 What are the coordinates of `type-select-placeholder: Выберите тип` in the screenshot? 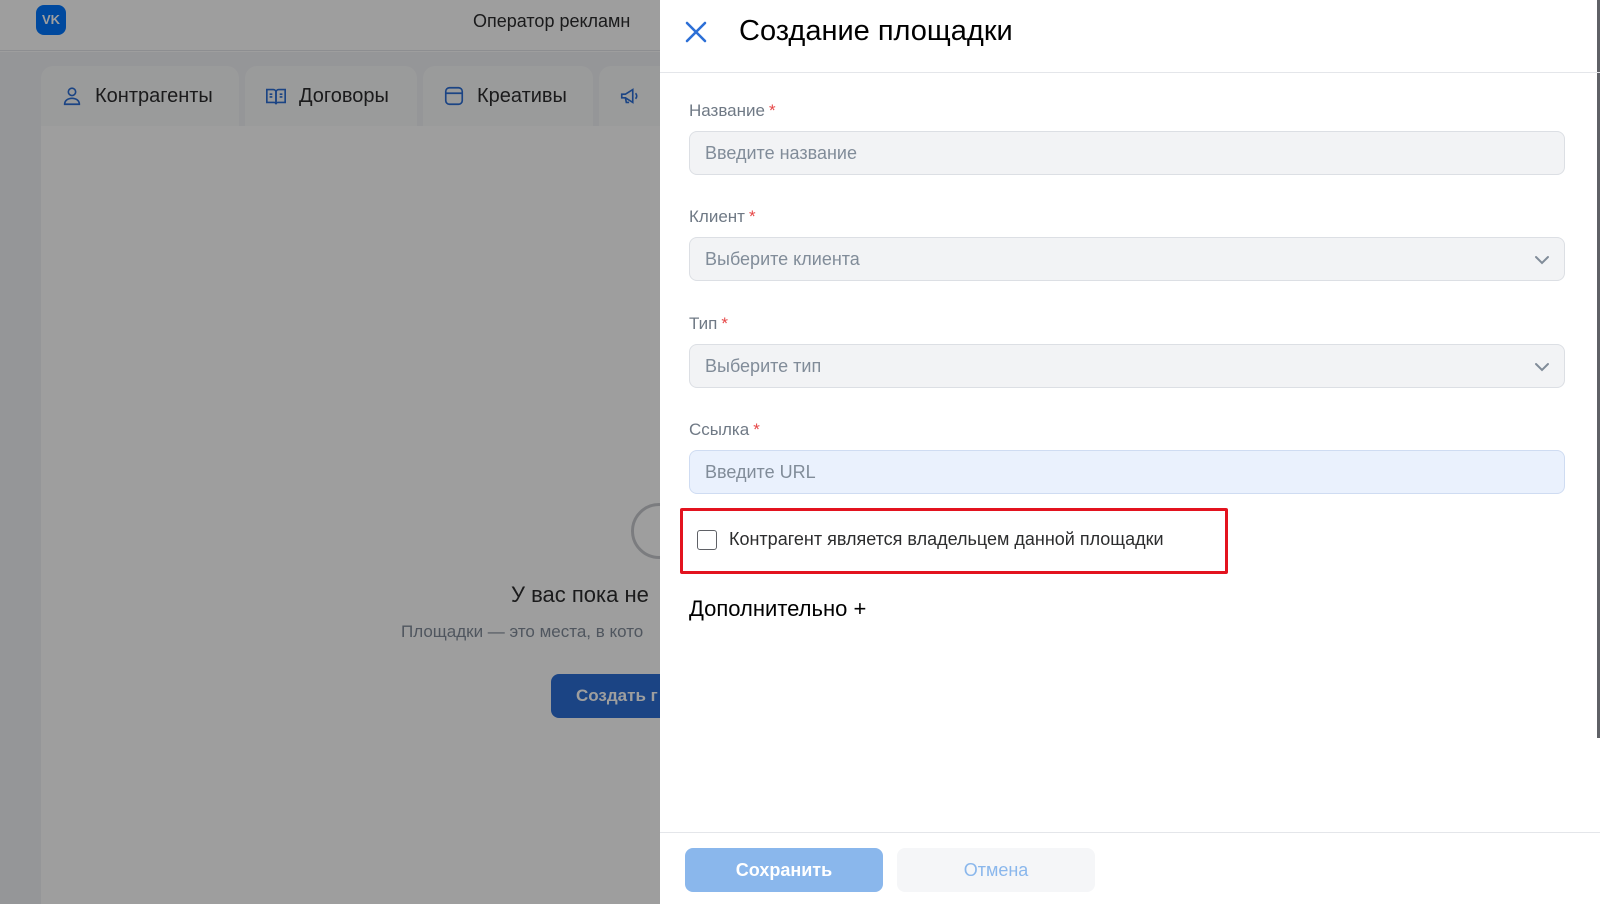 It's located at (763, 366).